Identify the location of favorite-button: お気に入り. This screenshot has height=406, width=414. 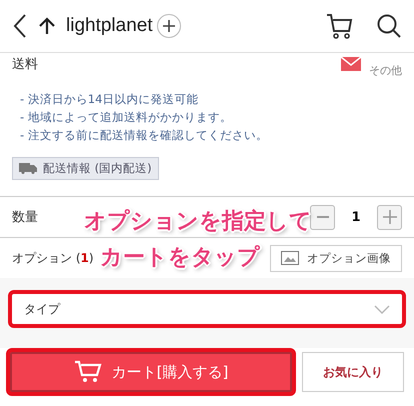
(353, 372).